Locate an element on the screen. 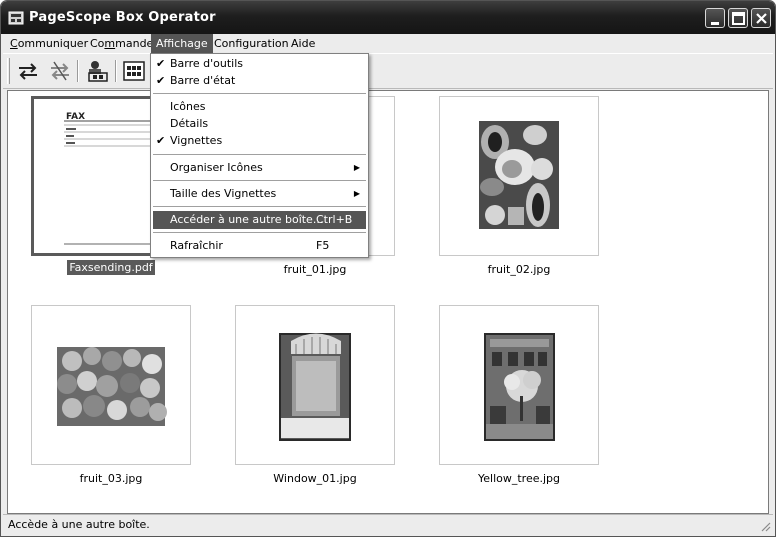  toolbar-grip is located at coordinates (8, 71).